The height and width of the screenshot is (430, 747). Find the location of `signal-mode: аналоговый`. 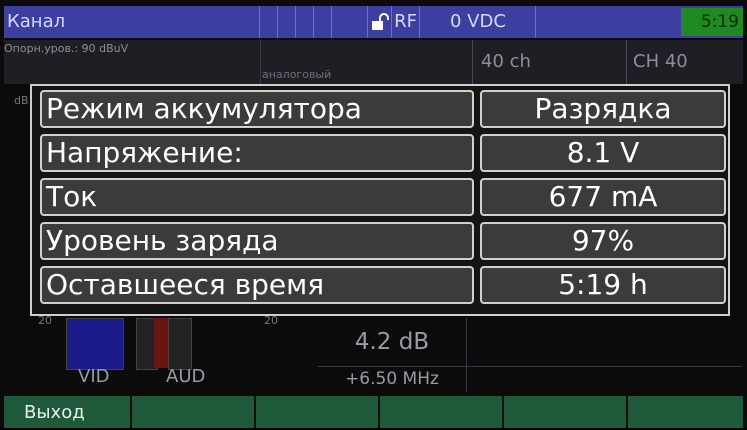

signal-mode: аналоговый is located at coordinates (297, 74).